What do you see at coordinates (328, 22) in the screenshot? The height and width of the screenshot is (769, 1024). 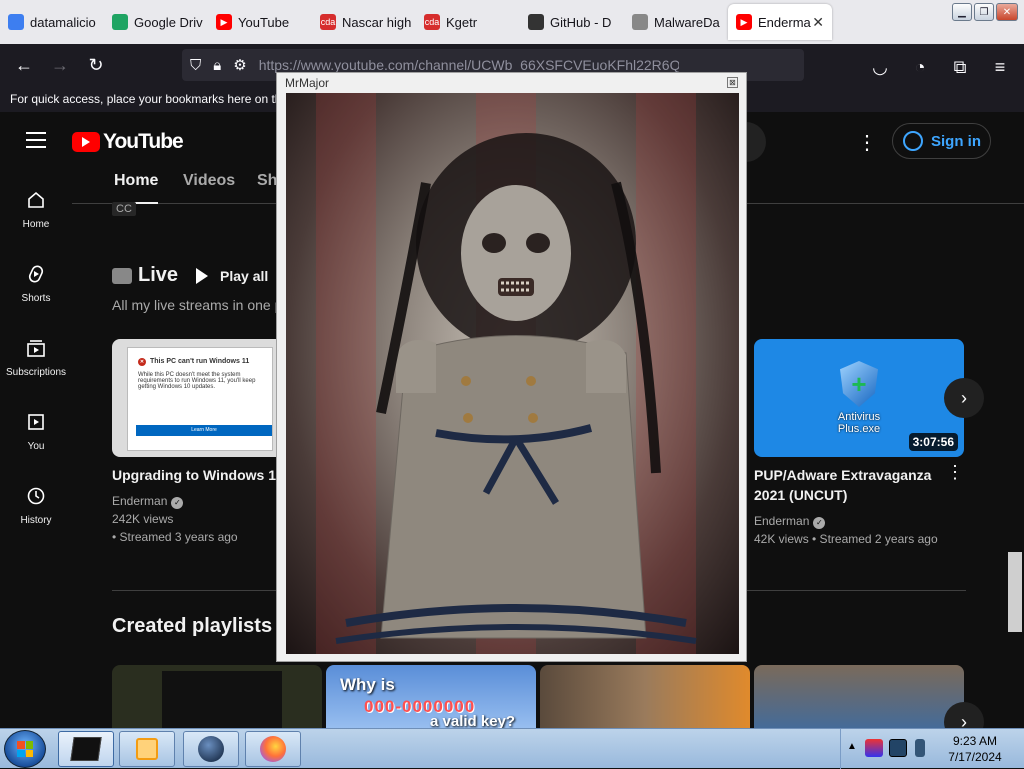 I see `cda-icon: cda` at bounding box center [328, 22].